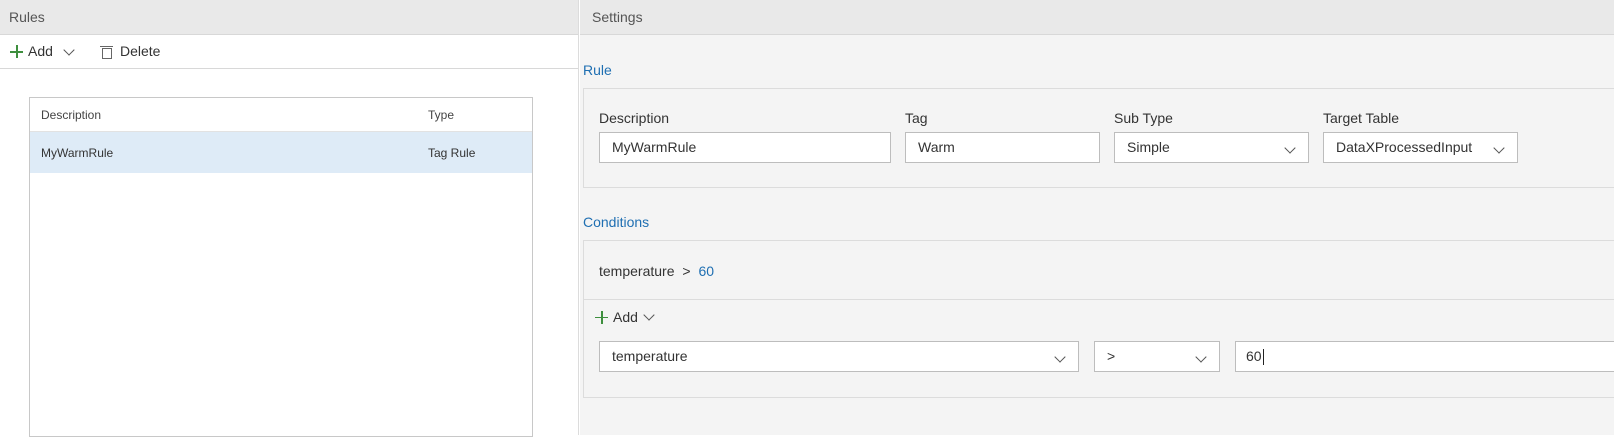  I want to click on rules-toolbar: Add Delete, so click(289, 52).